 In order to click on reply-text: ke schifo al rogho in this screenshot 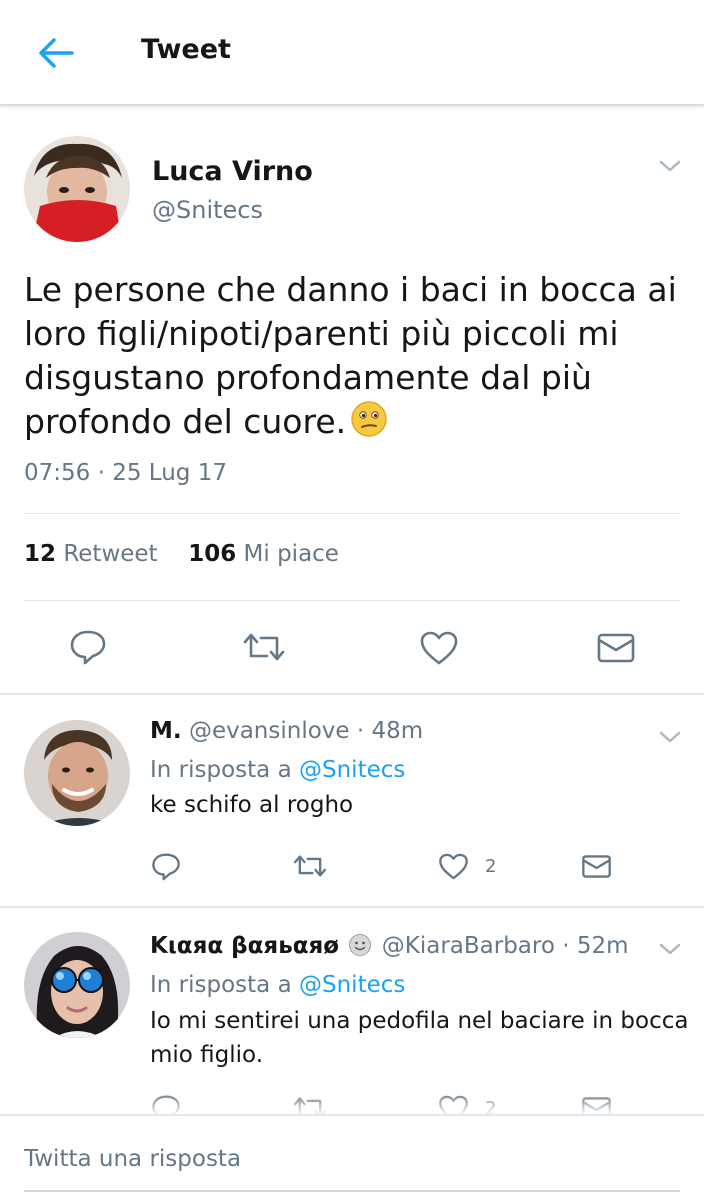, I will do `click(252, 805)`.